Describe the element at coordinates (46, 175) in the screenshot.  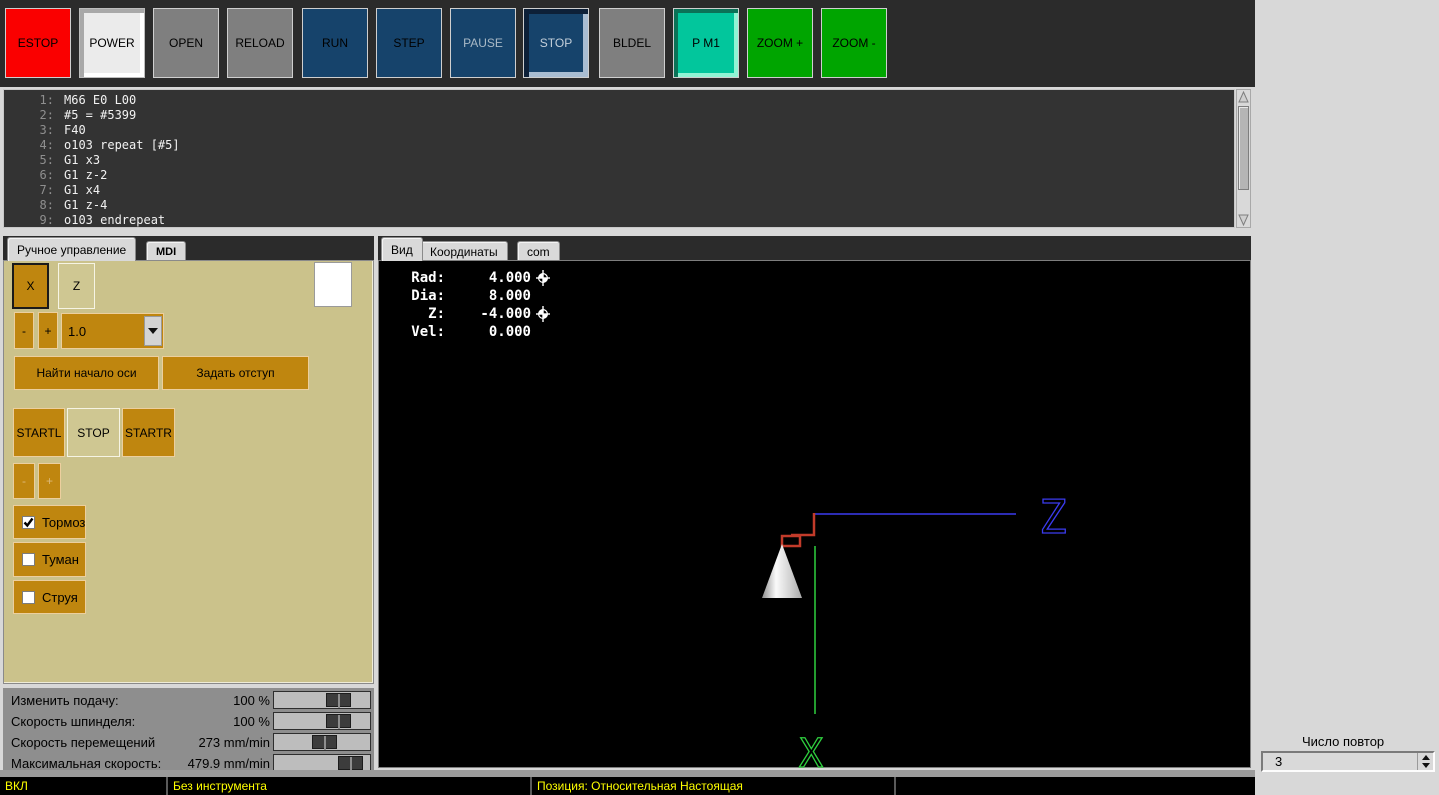
I see `line-number: 6:` at that location.